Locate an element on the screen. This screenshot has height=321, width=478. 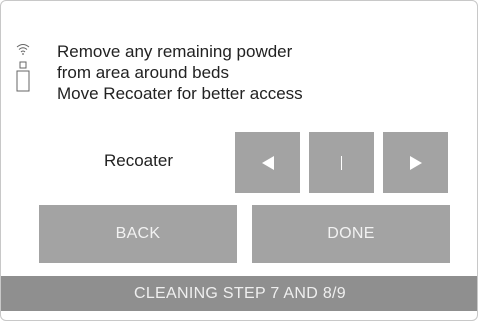
done-button: DONE is located at coordinates (351, 234).